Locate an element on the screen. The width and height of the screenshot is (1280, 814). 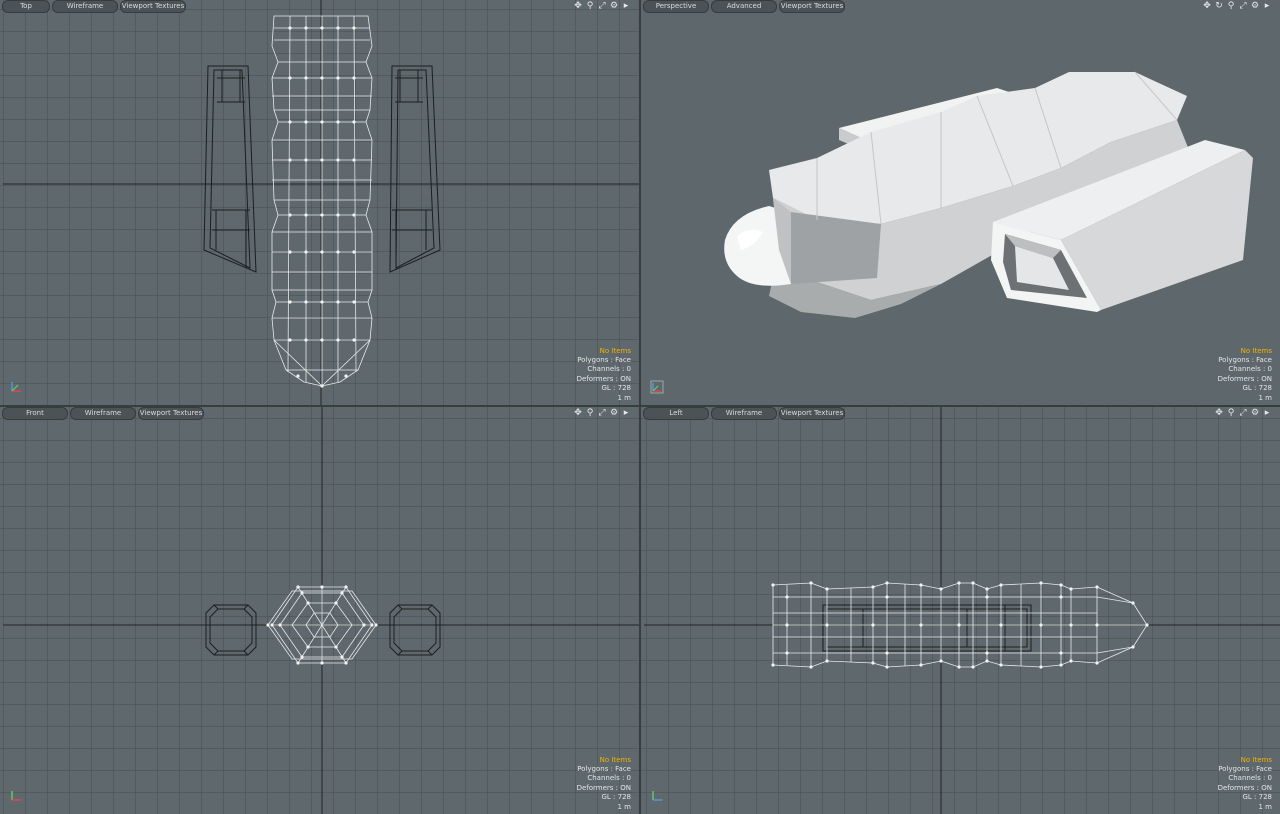
shading-mode-tab: Advanced is located at coordinates (744, 6).